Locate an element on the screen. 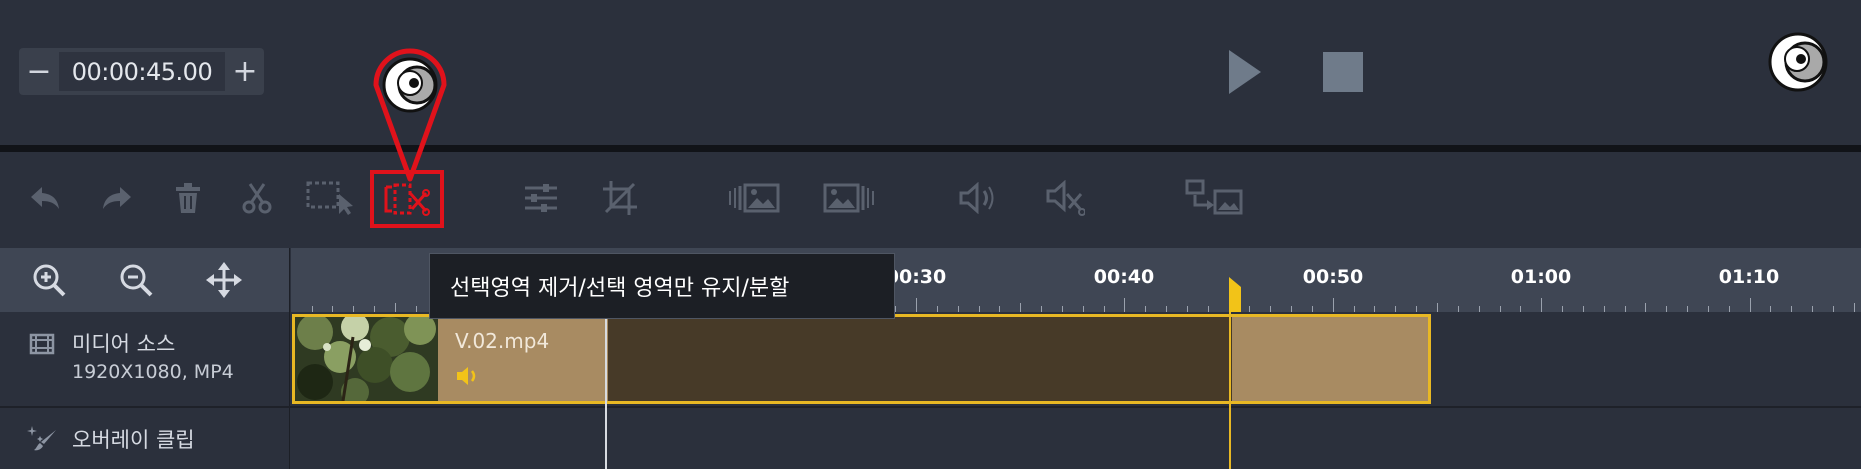 This screenshot has height=469, width=1861. select-range-icon is located at coordinates (329, 198).